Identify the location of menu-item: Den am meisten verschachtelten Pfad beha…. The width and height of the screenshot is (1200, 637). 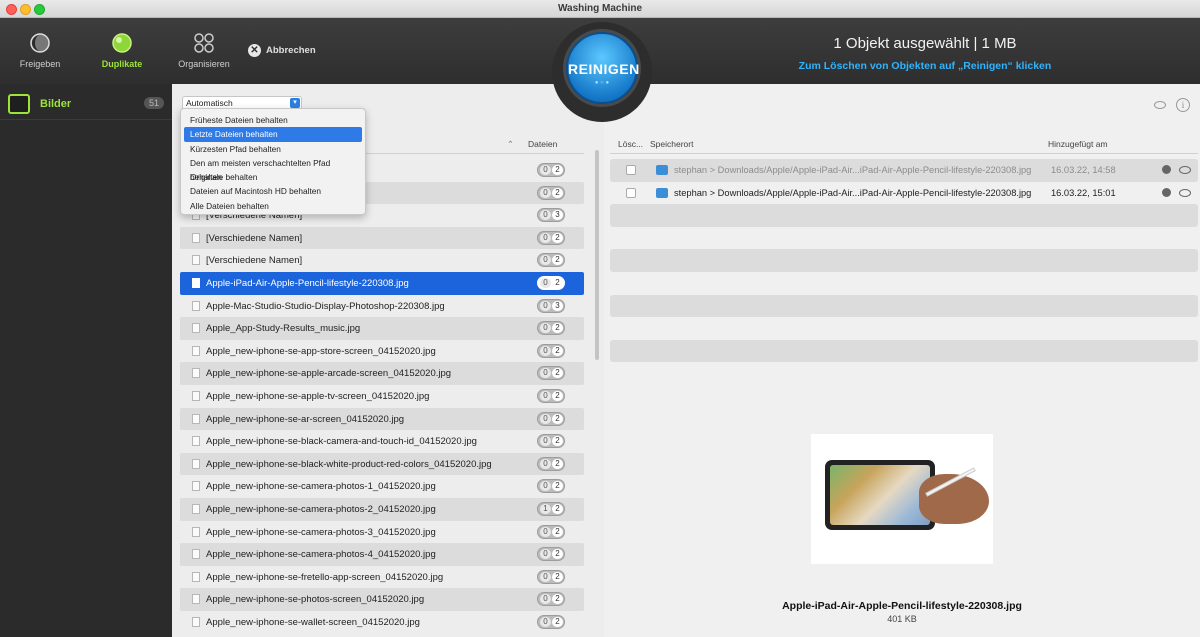
(273, 169).